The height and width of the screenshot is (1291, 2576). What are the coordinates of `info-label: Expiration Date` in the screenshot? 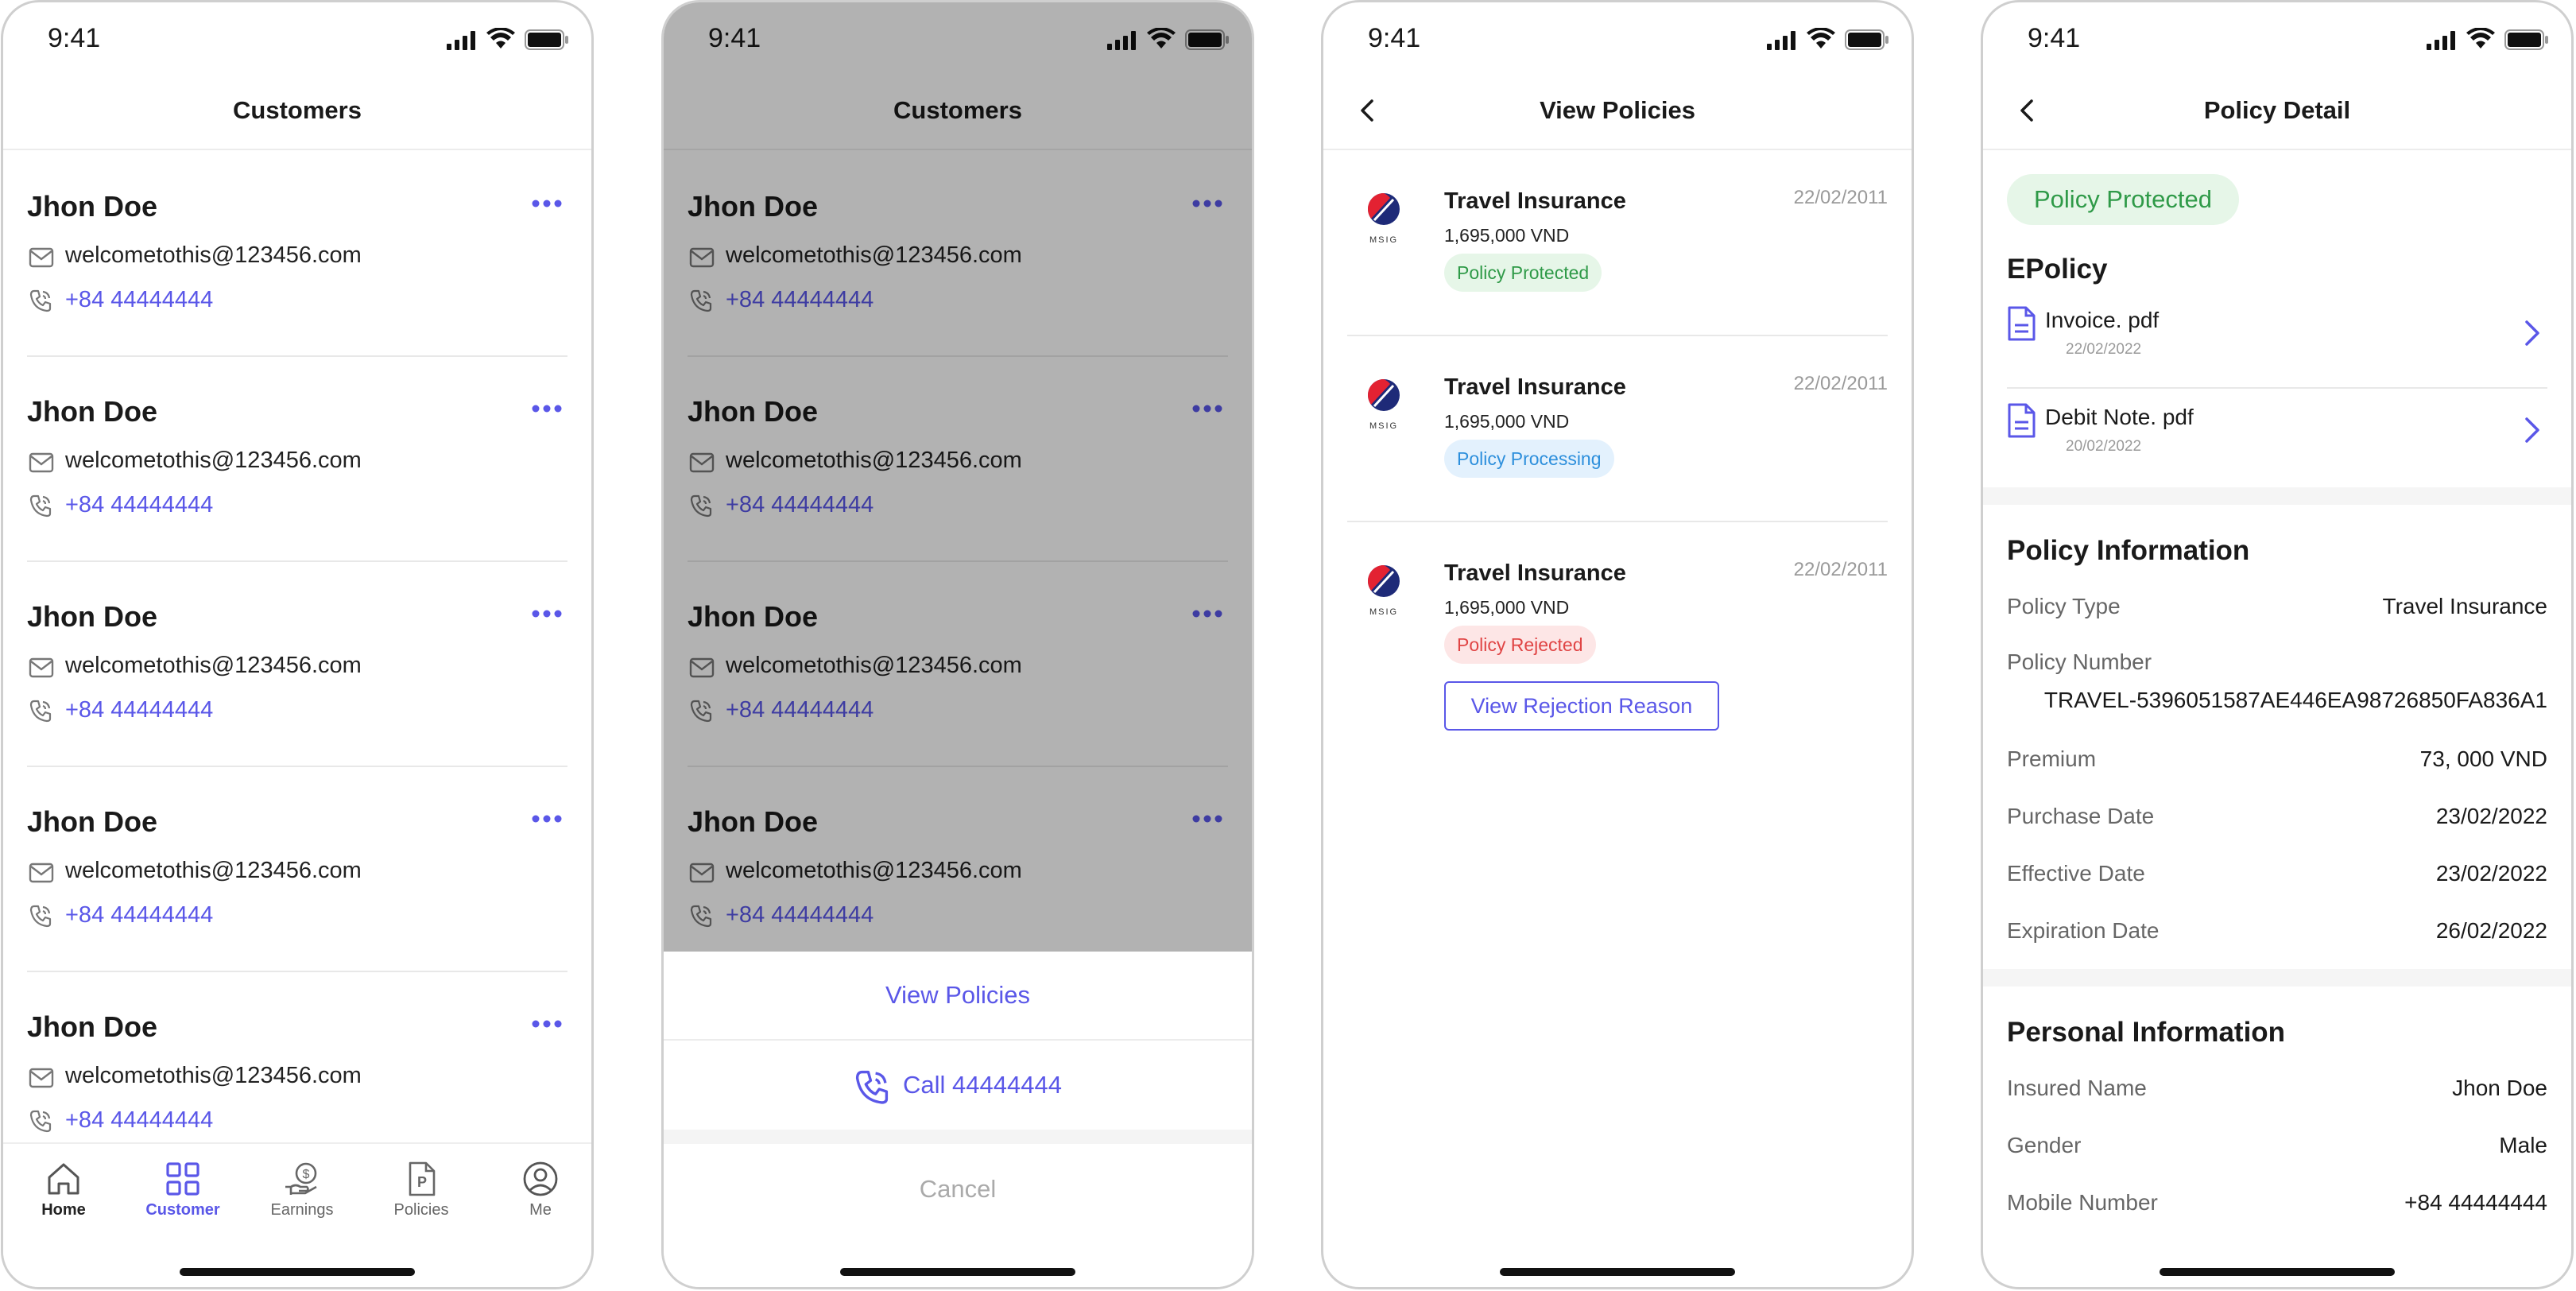 It's located at (2083, 931).